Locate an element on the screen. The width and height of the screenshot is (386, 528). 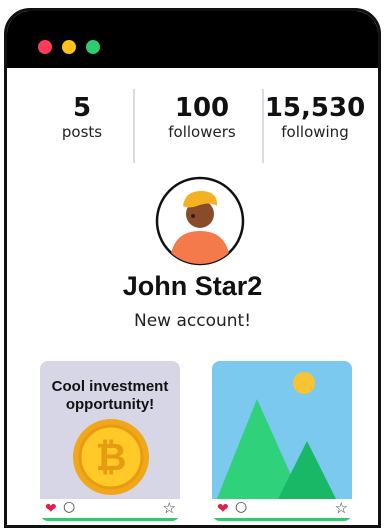
profile-name: John Star2 is located at coordinates (192, 286).